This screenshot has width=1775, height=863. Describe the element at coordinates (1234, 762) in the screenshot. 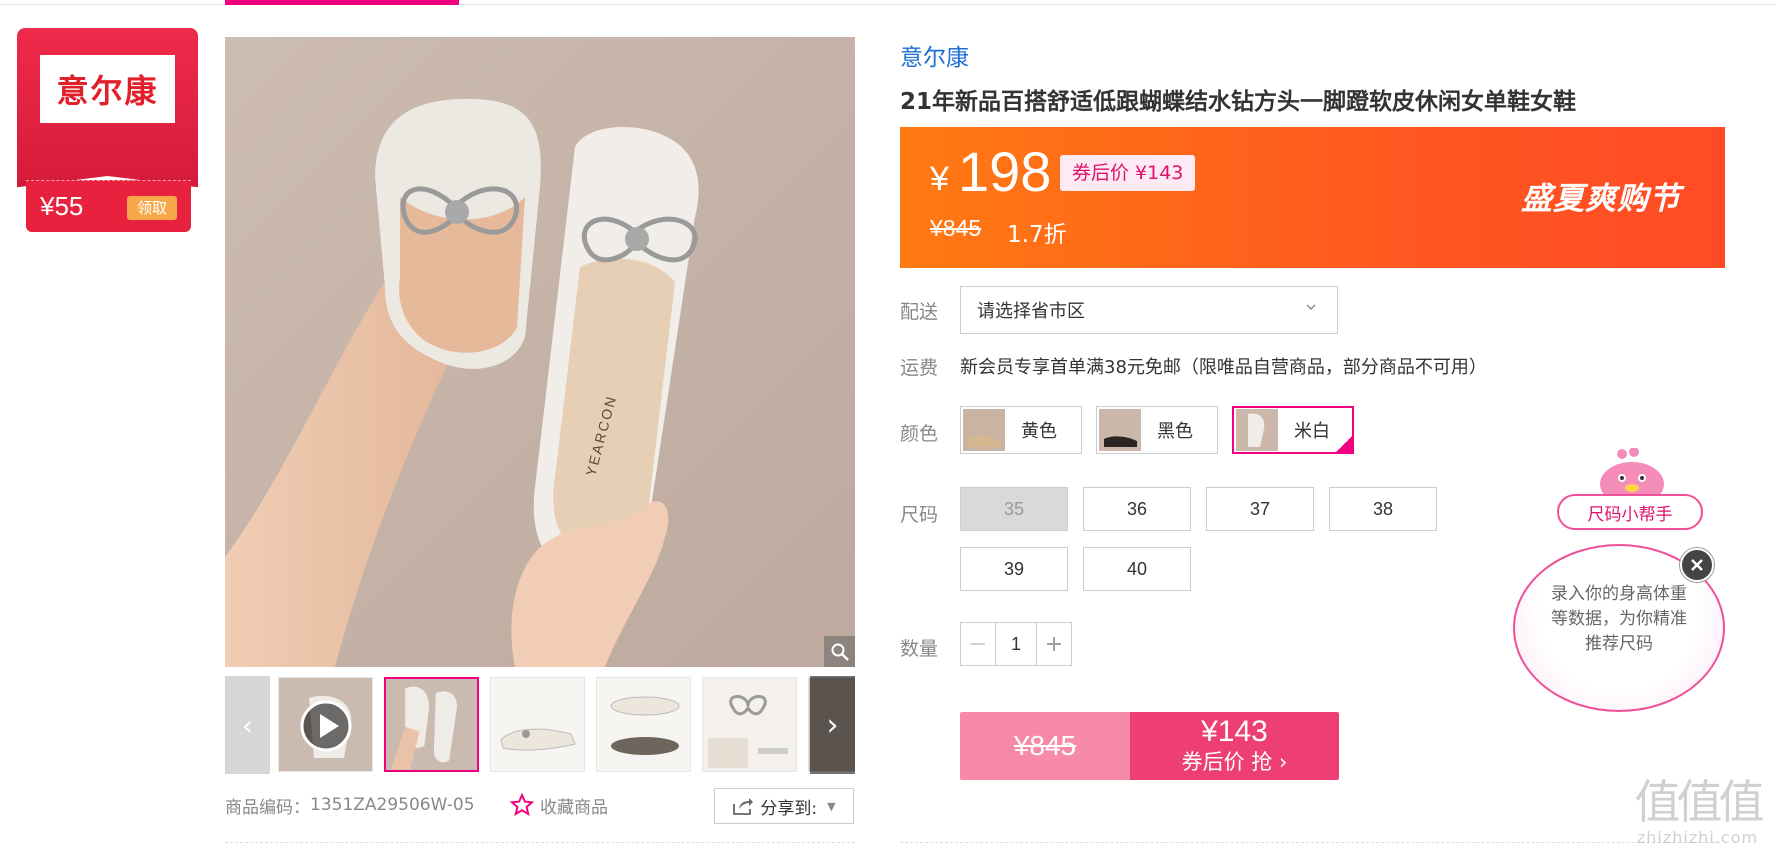

I see `buy-coupon-label: 券后价 抢 ›` at that location.